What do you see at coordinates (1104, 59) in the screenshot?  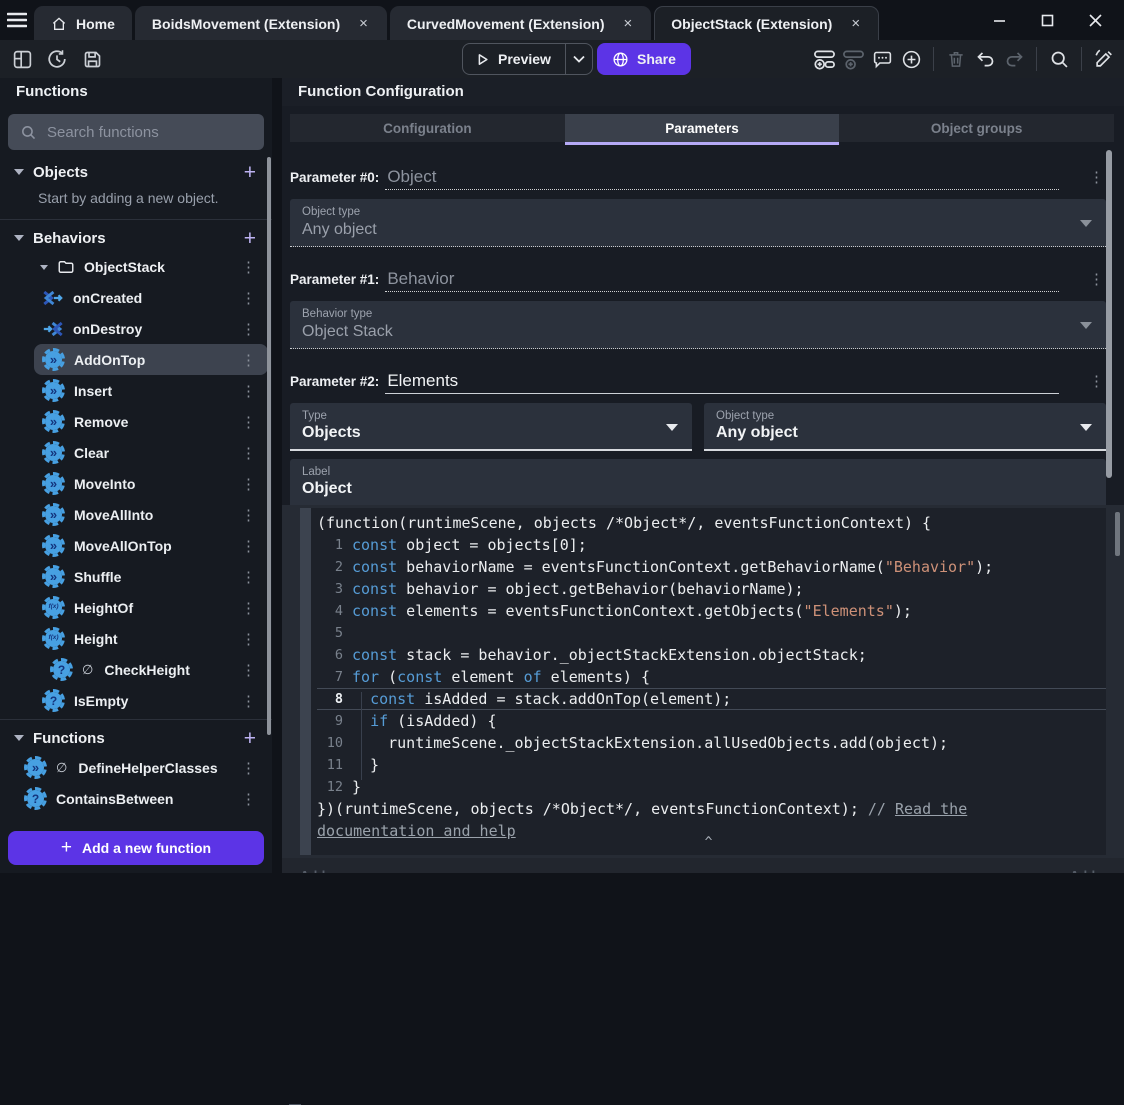 I see `edit-icon` at bounding box center [1104, 59].